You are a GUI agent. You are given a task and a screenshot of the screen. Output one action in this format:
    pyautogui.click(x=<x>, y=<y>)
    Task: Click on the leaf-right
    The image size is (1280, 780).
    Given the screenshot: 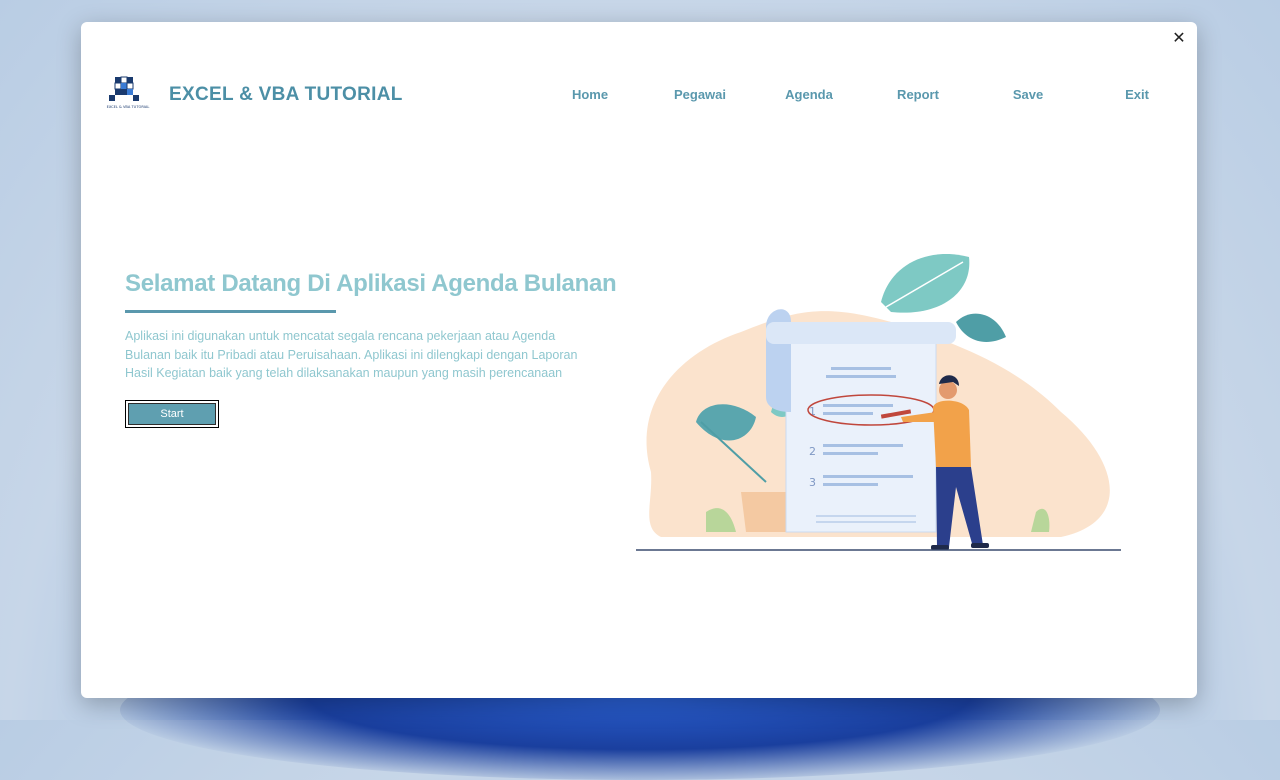 What is the action you would take?
    pyautogui.click(x=981, y=327)
    